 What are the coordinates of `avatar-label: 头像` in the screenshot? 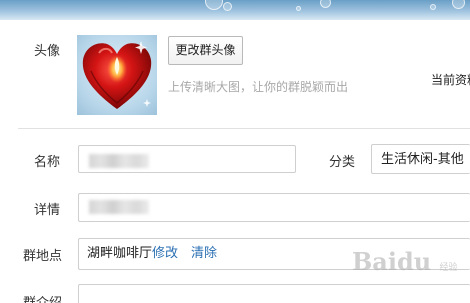 It's located at (47, 51).